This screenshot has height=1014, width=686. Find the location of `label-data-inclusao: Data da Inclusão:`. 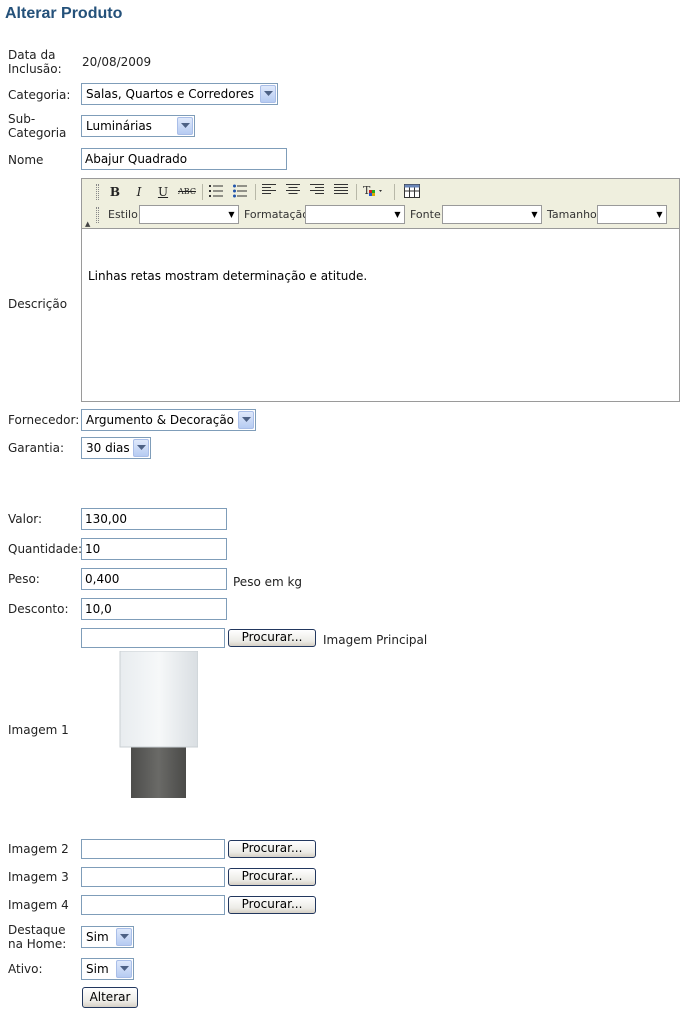

label-data-inclusao: Data da Inclusão: is located at coordinates (35, 62).